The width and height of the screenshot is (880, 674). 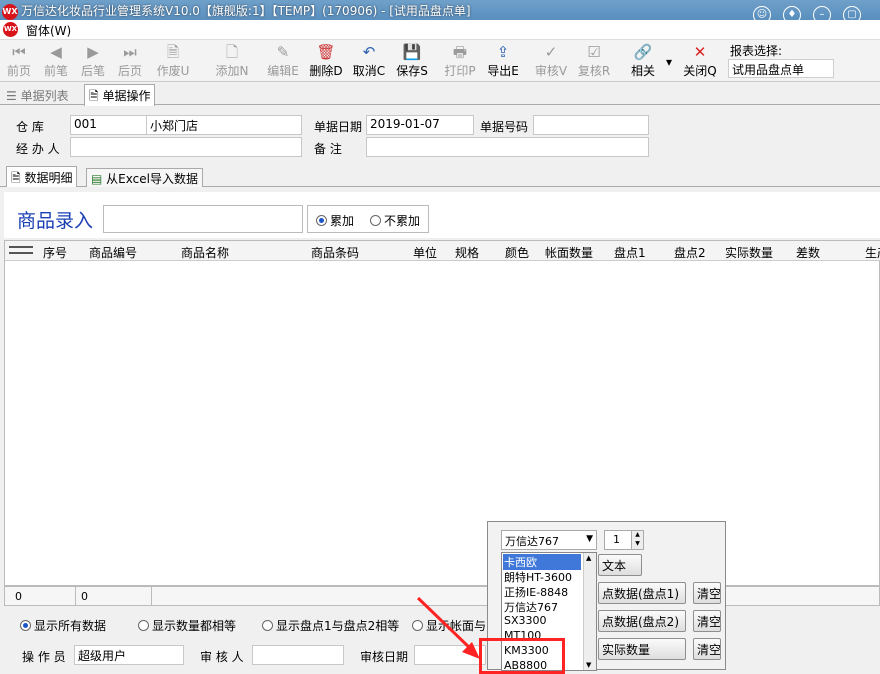 I want to click on radio-show-all: 显示所有数据, so click(x=63, y=625).